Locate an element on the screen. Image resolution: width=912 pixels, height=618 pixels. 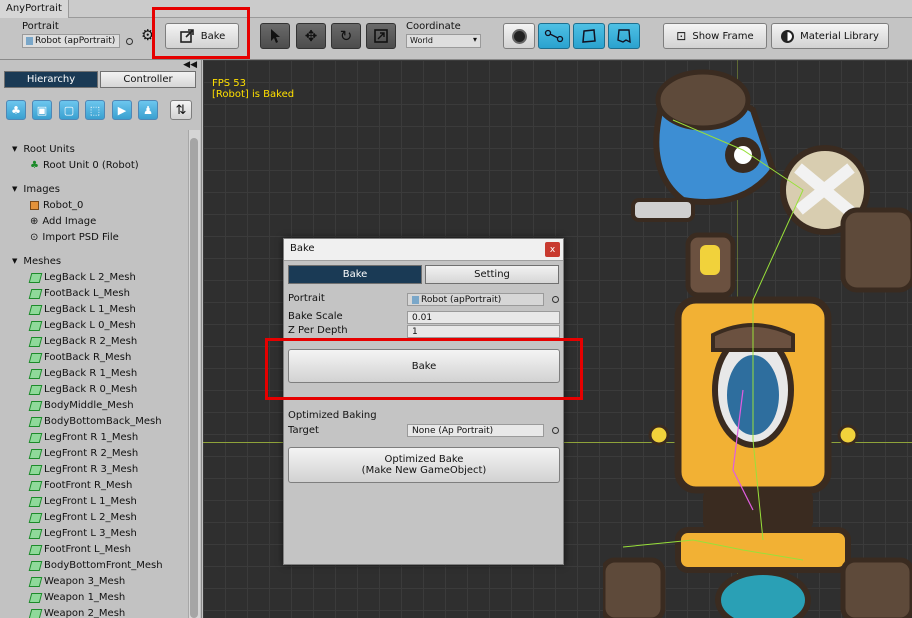
coordinate-select: World ▾ is located at coordinates (443, 41).